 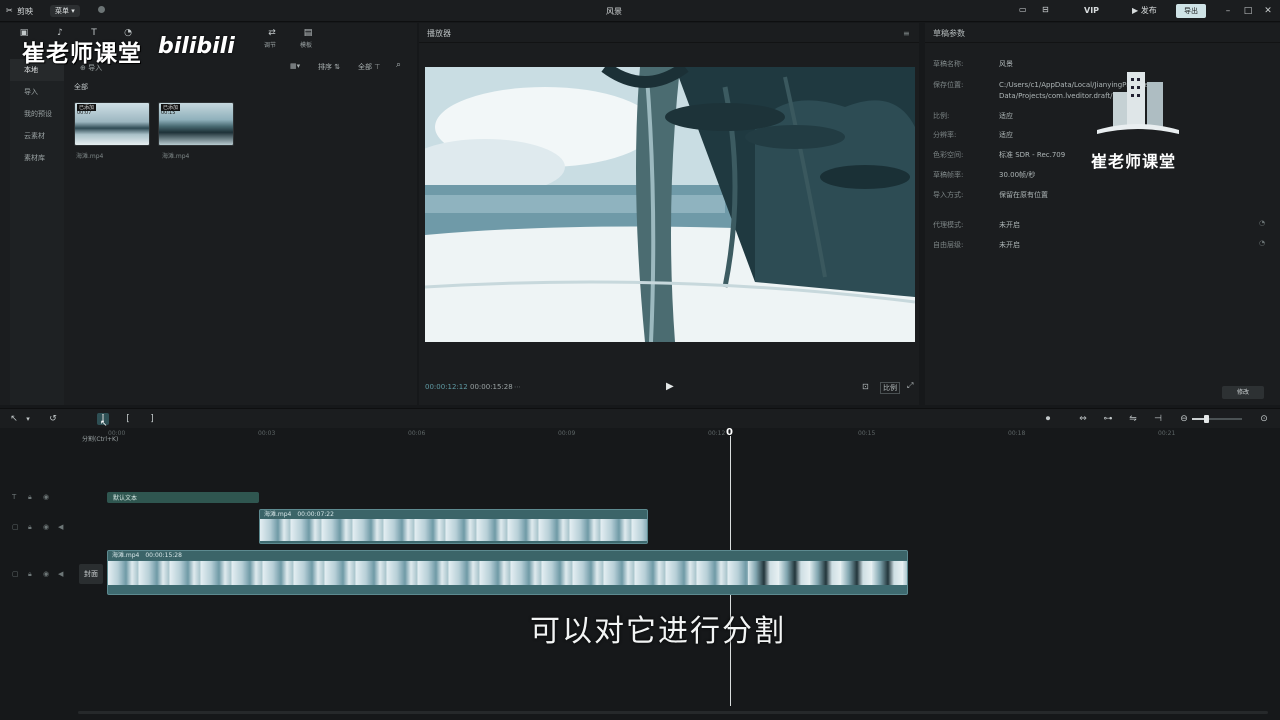 I want to click on playhead-handle: 0, so click(x=729, y=432).